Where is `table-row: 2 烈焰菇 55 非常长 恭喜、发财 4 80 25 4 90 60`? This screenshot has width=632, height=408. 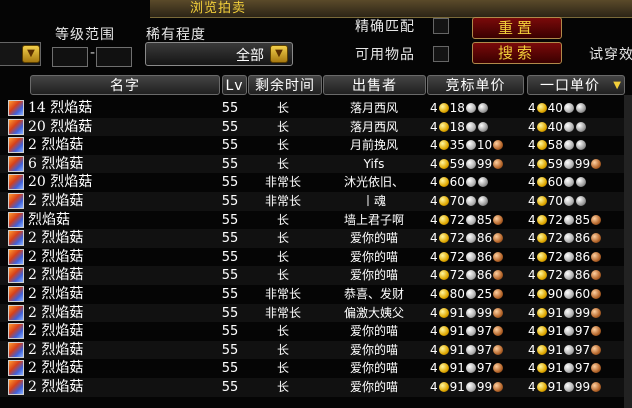 table-row: 2 烈焰菇 55 非常长 恭喜、发财 4 80 25 4 90 60 is located at coordinates (316, 294).